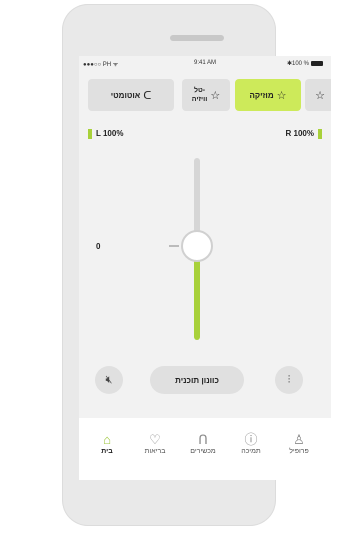 This screenshot has height=536, width=338. I want to click on left-volume: L 100%, so click(105, 134).